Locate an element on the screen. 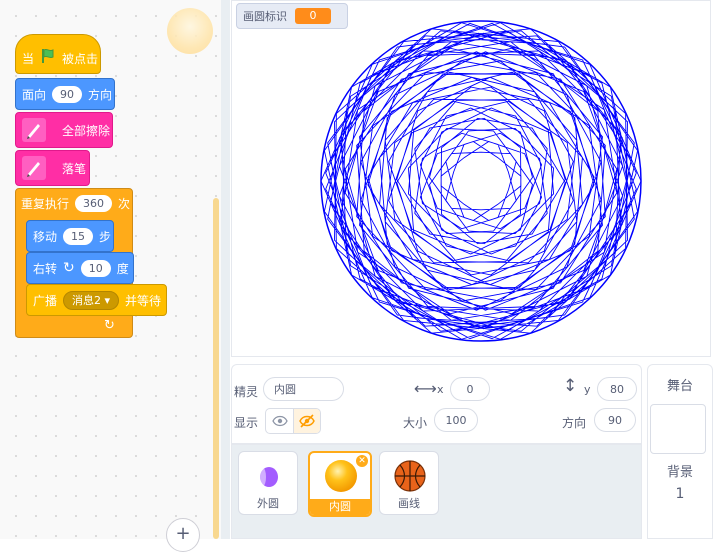  sprite-tile: 画线 is located at coordinates (409, 483).